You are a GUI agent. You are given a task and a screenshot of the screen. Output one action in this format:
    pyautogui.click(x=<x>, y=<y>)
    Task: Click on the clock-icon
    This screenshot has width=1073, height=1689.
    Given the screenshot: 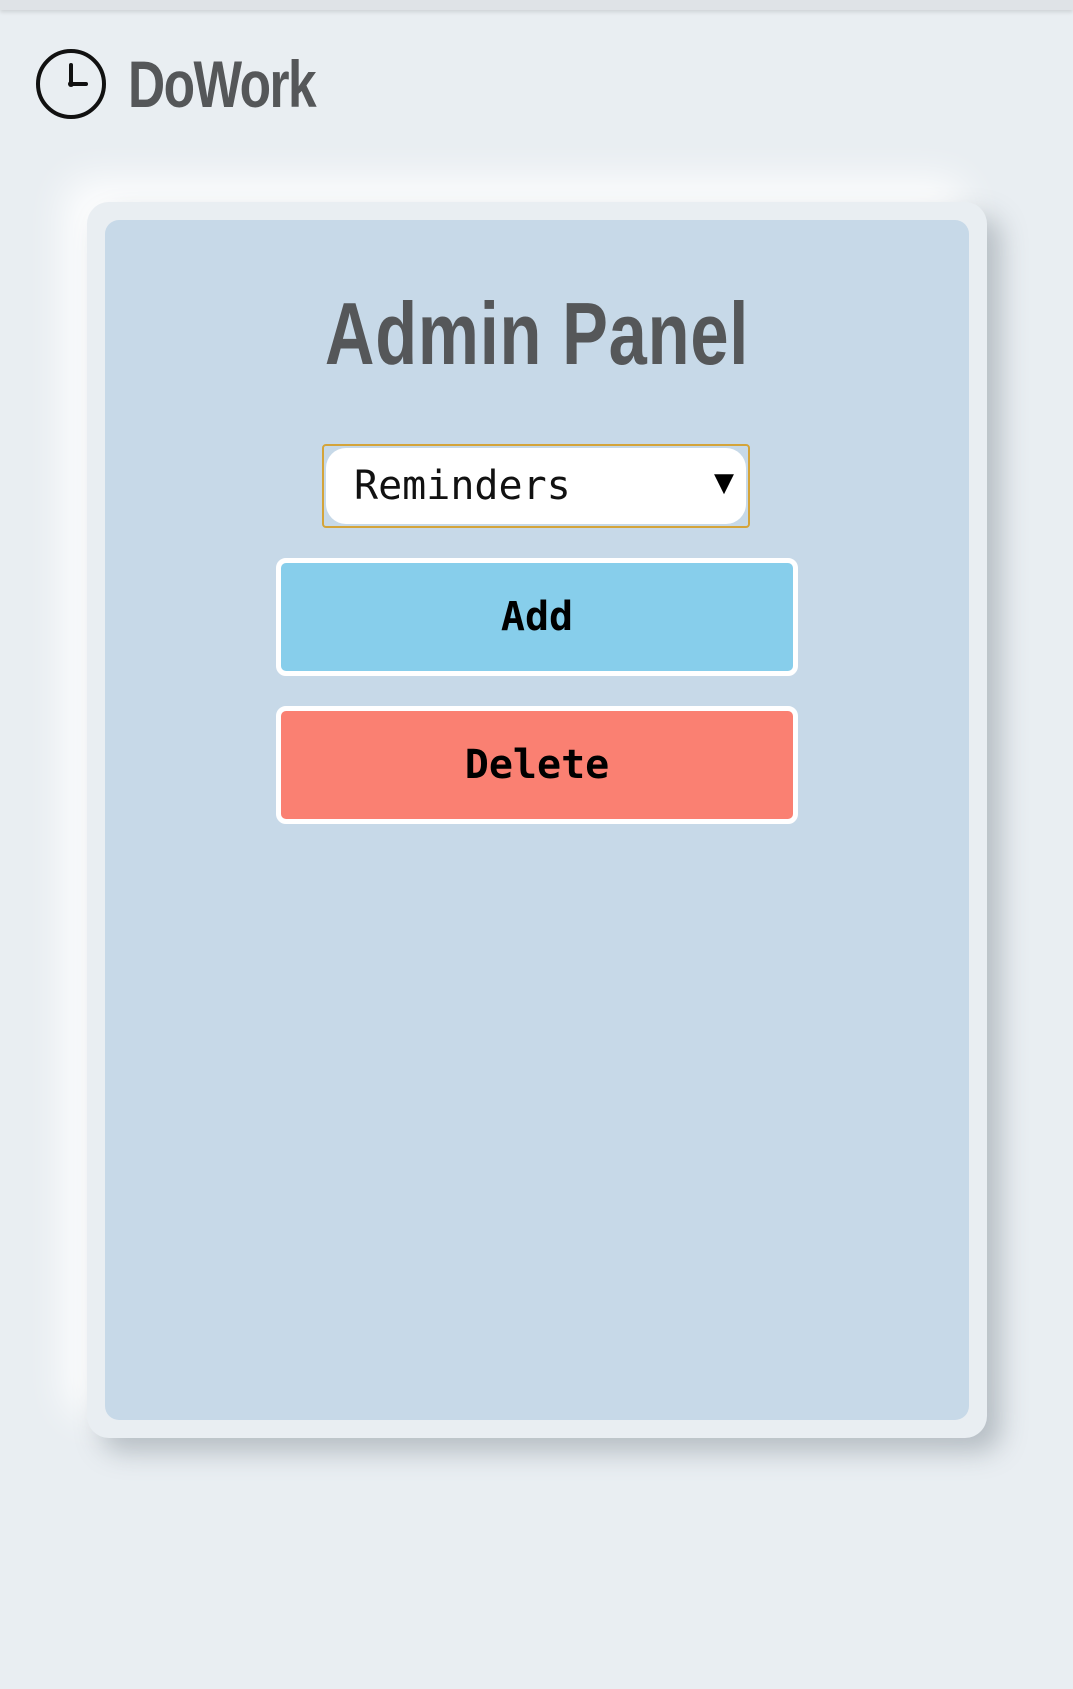 What is the action you would take?
    pyautogui.click(x=71, y=84)
    